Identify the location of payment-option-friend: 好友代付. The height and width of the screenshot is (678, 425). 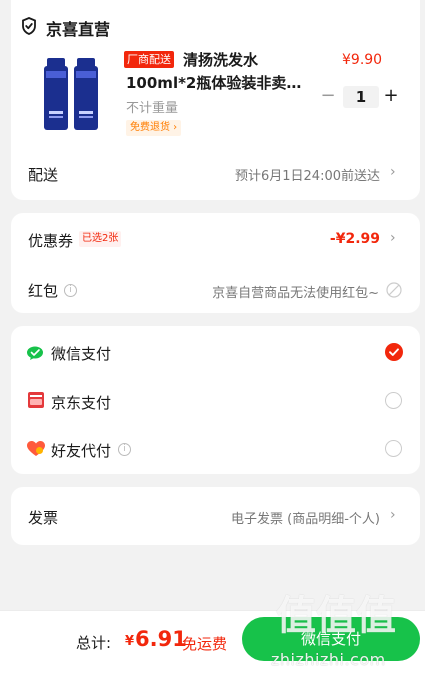
(81, 450).